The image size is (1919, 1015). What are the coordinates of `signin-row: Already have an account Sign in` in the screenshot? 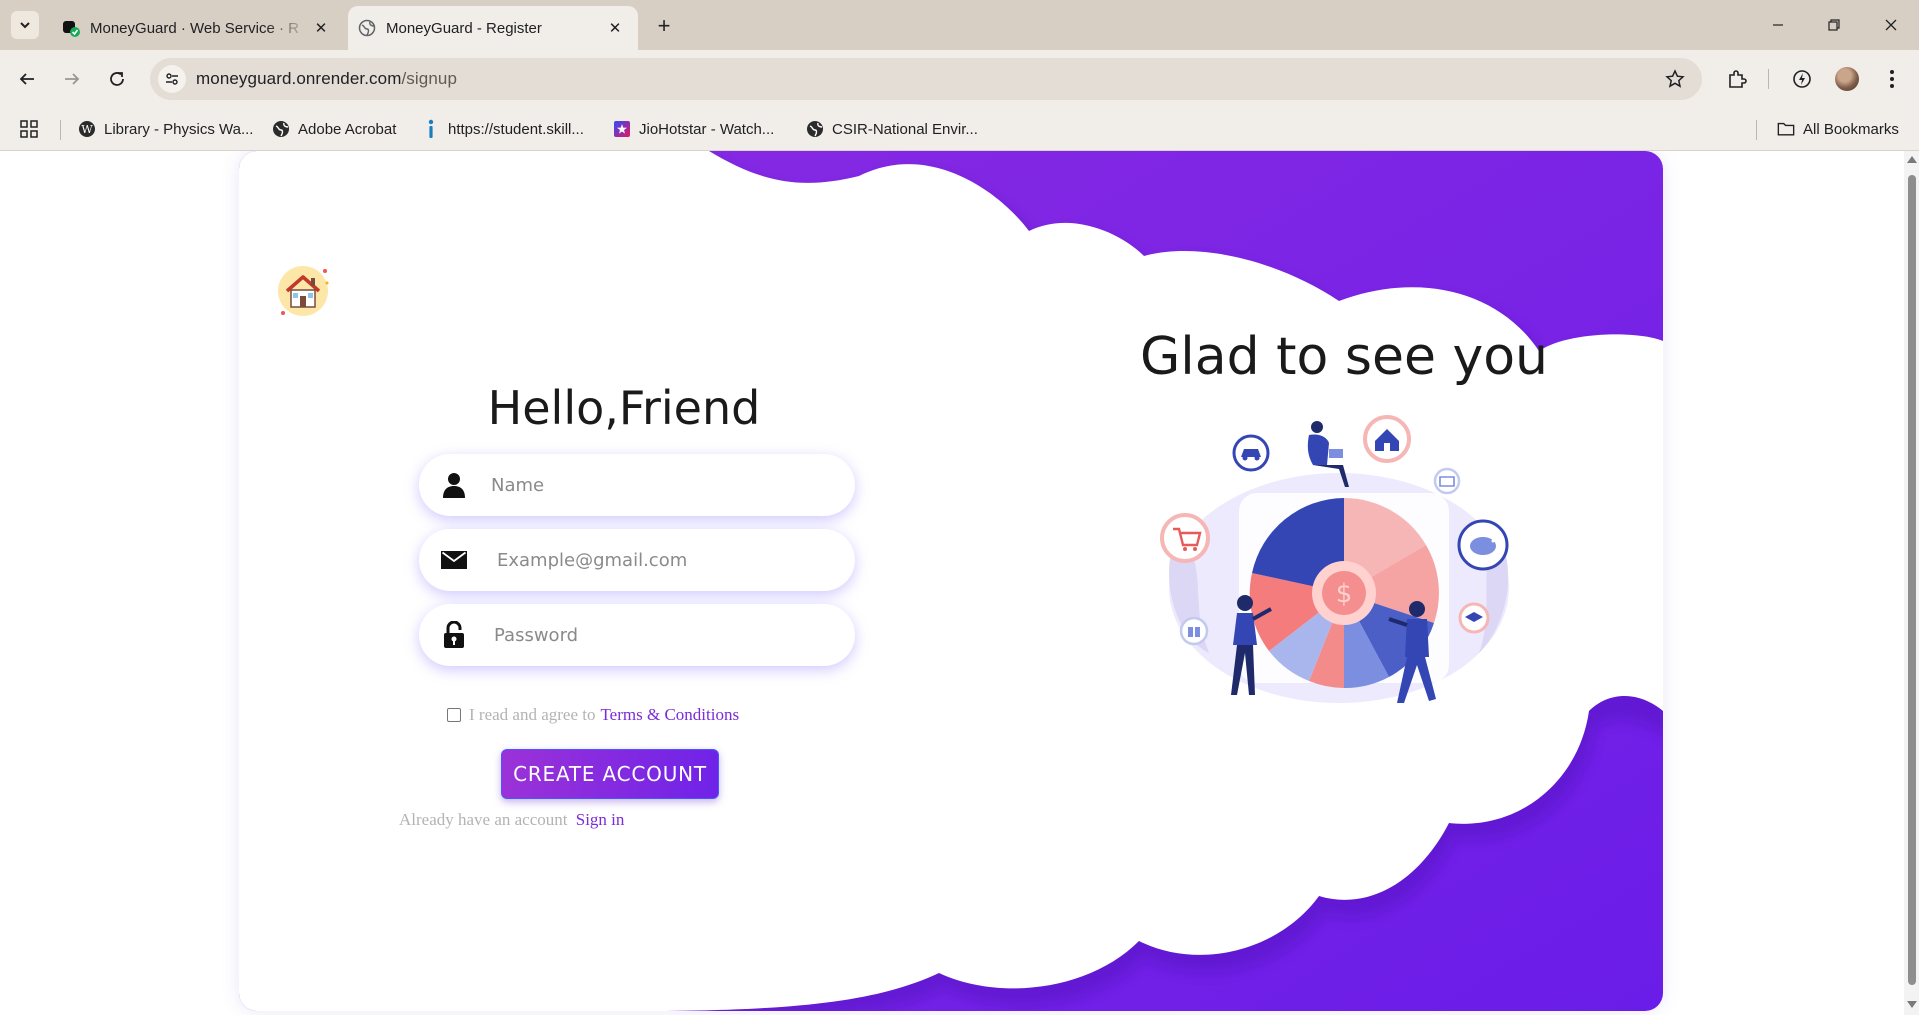 It's located at (511, 820).